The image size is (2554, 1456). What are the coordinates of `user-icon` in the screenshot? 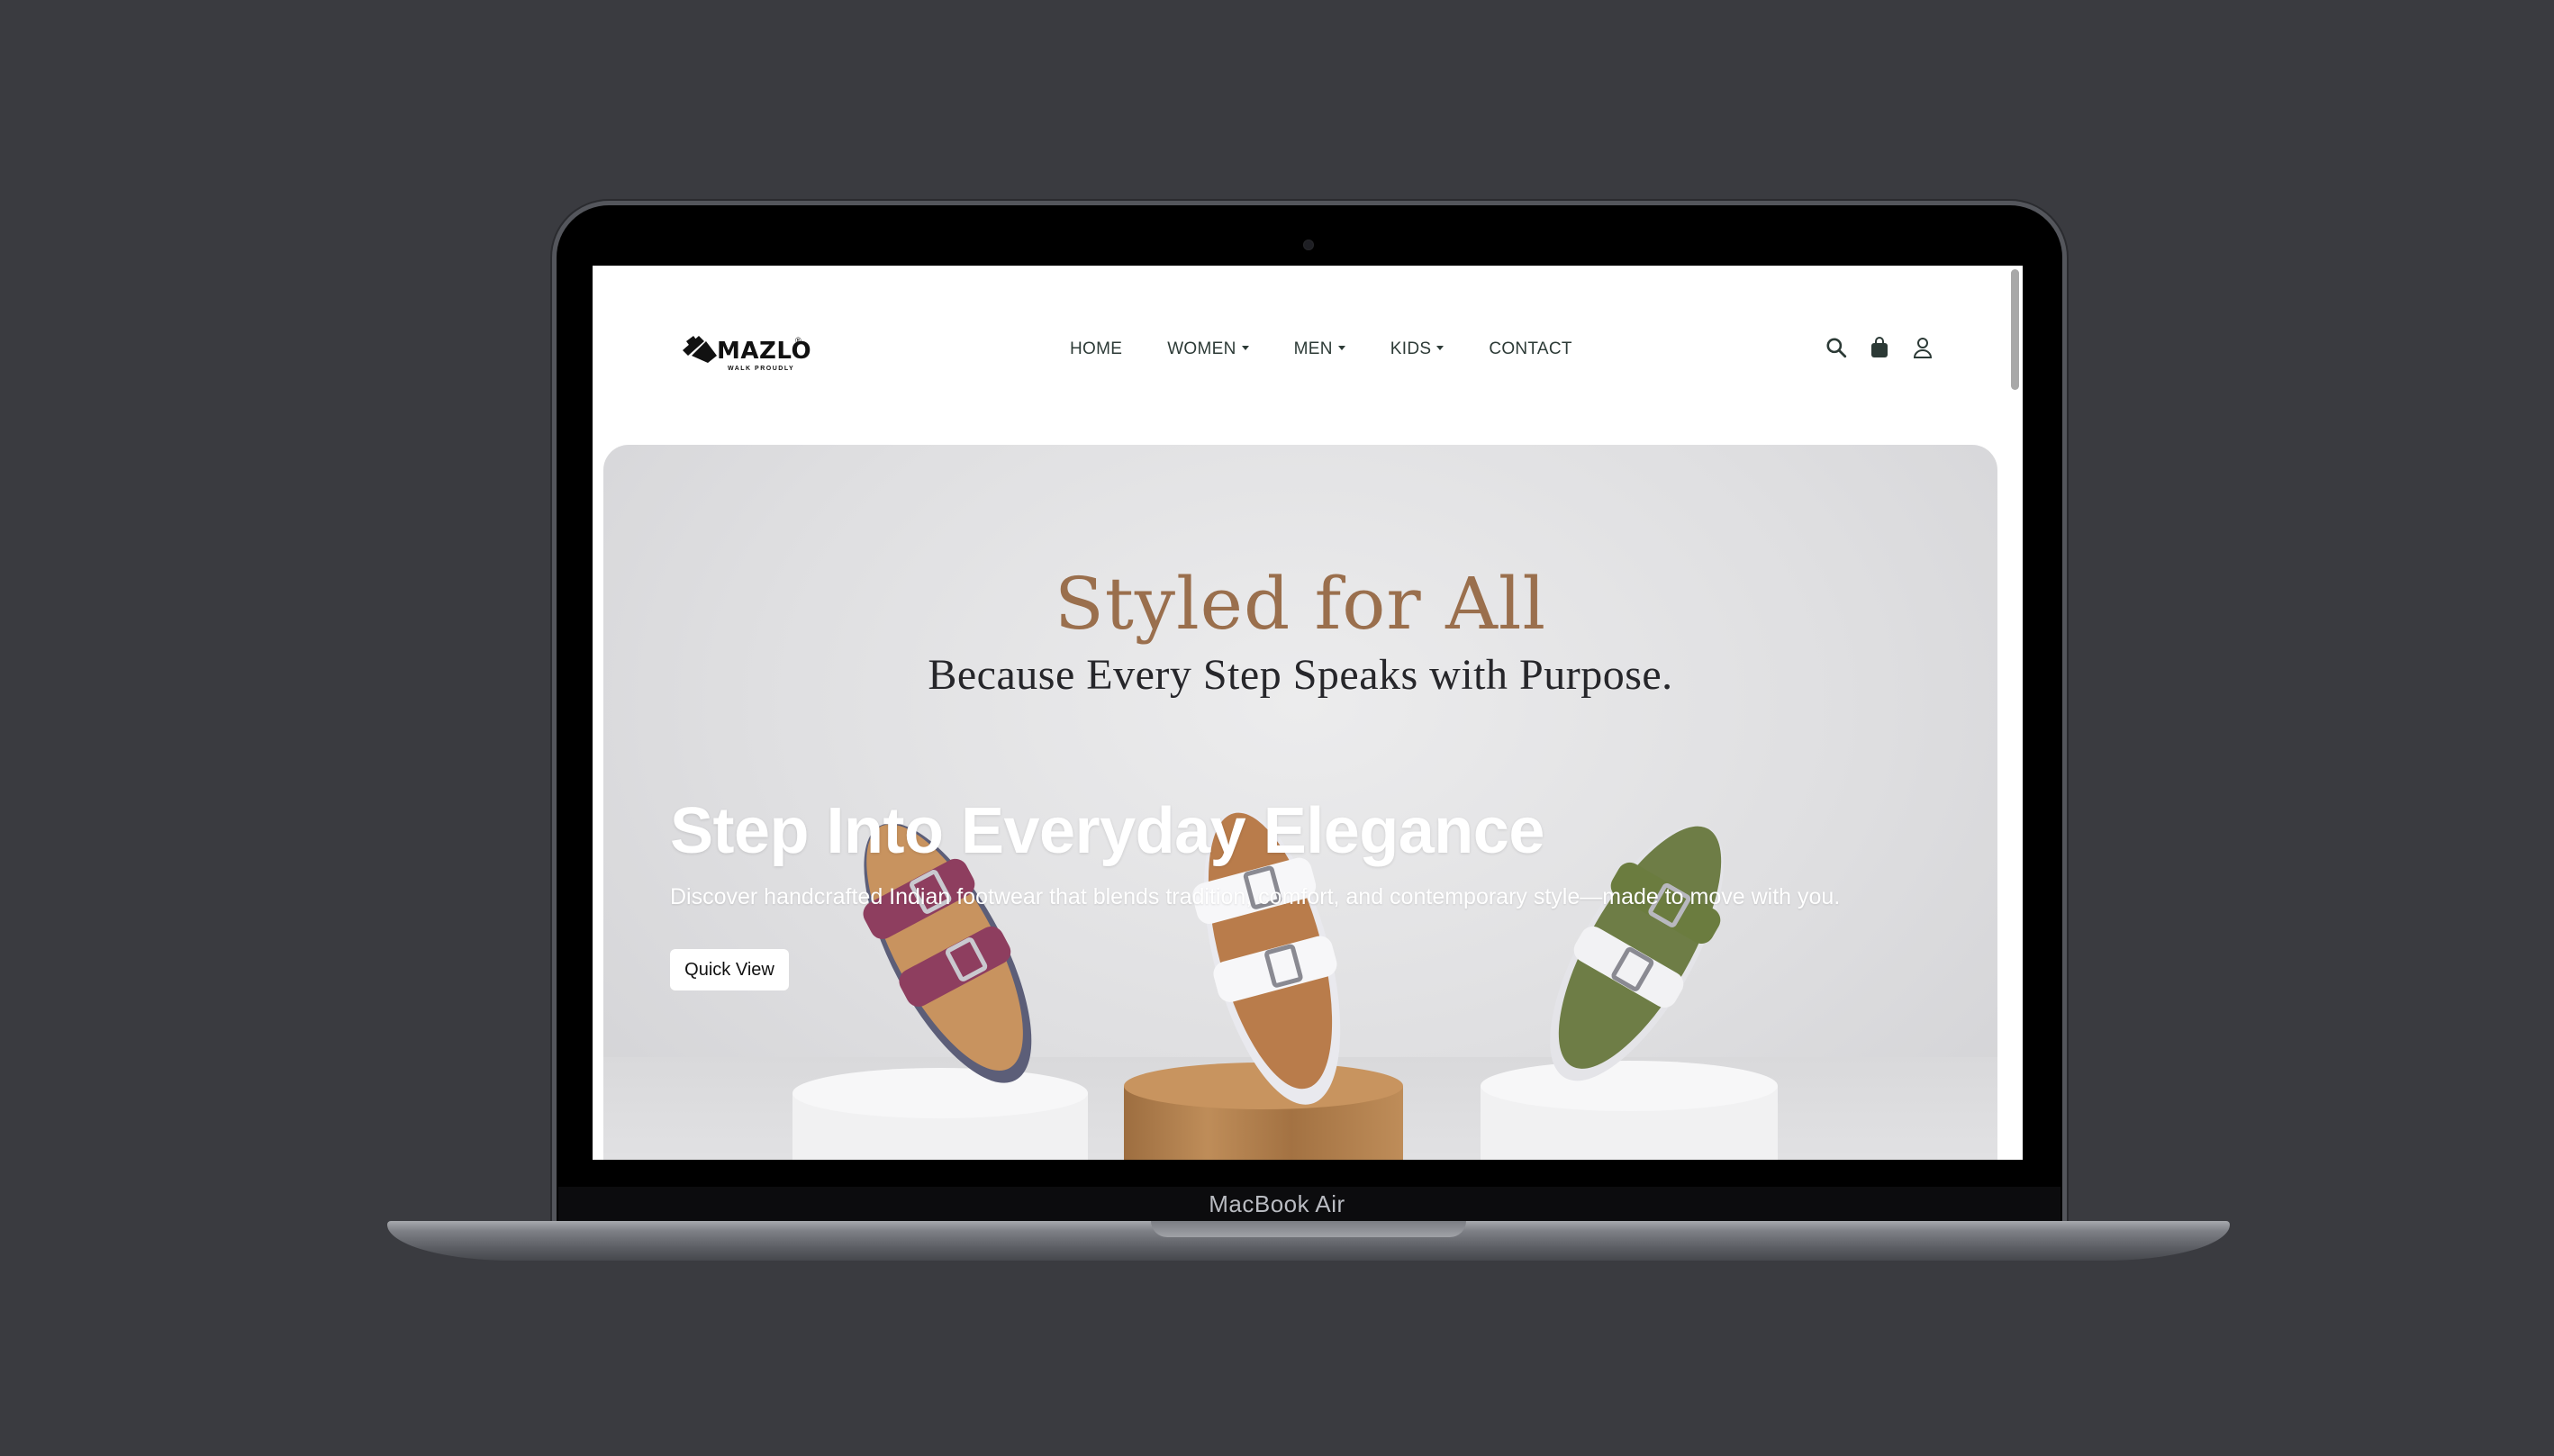 It's located at (1923, 348).